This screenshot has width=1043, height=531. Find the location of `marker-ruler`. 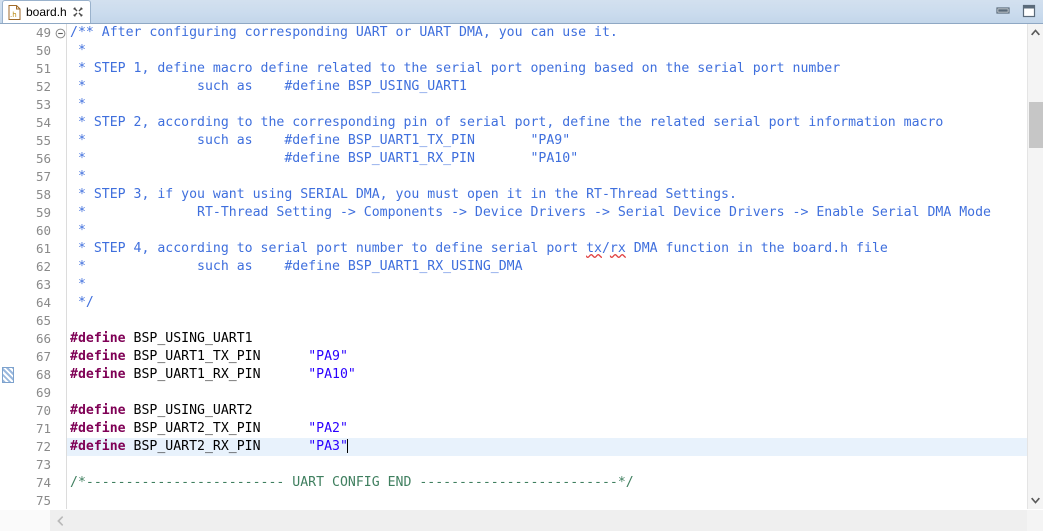

marker-ruler is located at coordinates (8, 266).